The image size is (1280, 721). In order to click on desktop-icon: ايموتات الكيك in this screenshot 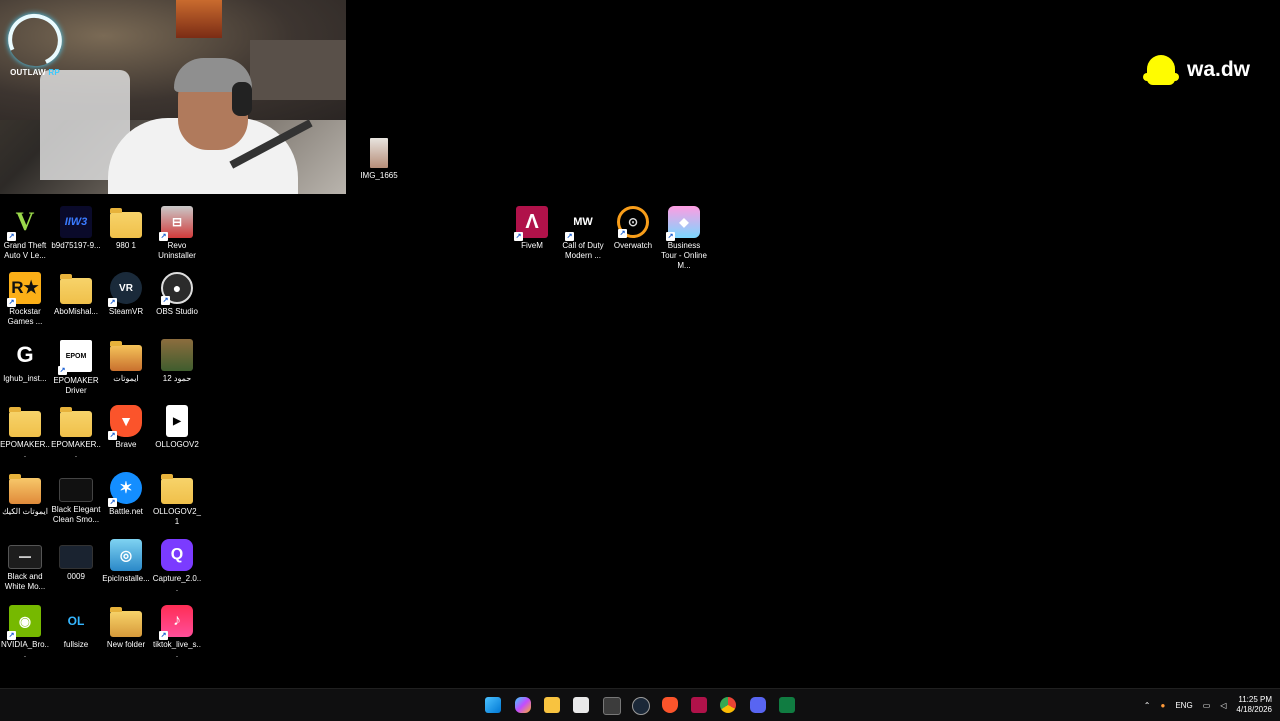, I will do `click(25, 494)`.